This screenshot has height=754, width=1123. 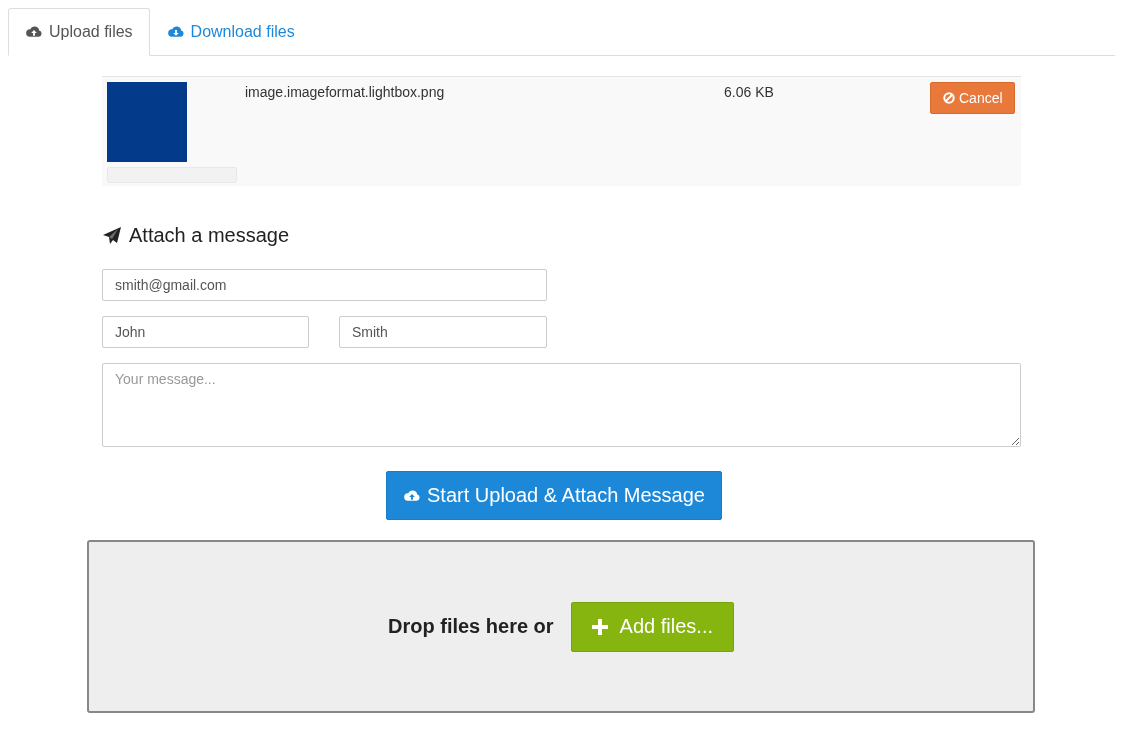 I want to click on tab: Upload files, so click(x=79, y=32).